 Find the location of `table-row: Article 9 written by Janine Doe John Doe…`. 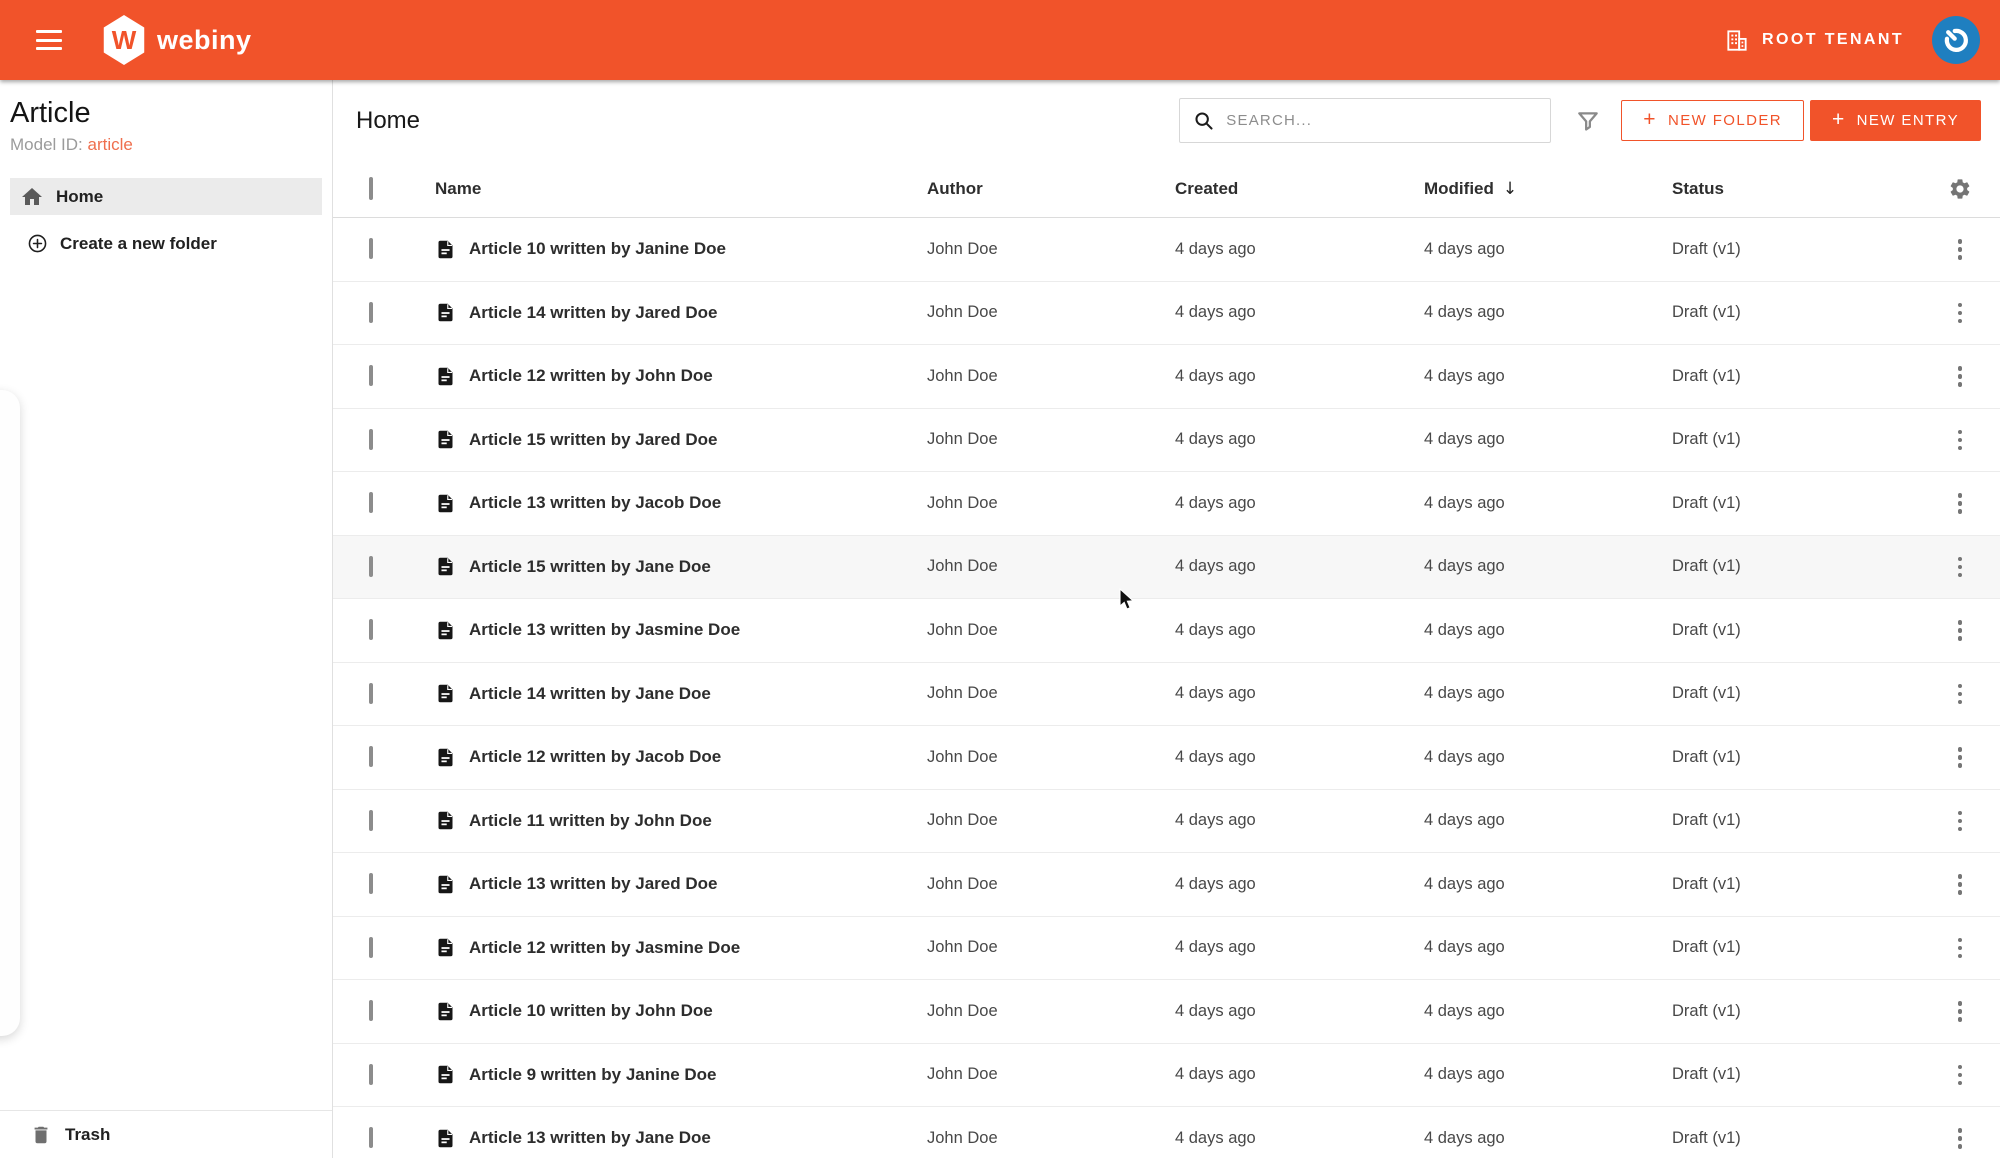

table-row: Article 9 written by Janine Doe John Doe… is located at coordinates (1166, 1075).